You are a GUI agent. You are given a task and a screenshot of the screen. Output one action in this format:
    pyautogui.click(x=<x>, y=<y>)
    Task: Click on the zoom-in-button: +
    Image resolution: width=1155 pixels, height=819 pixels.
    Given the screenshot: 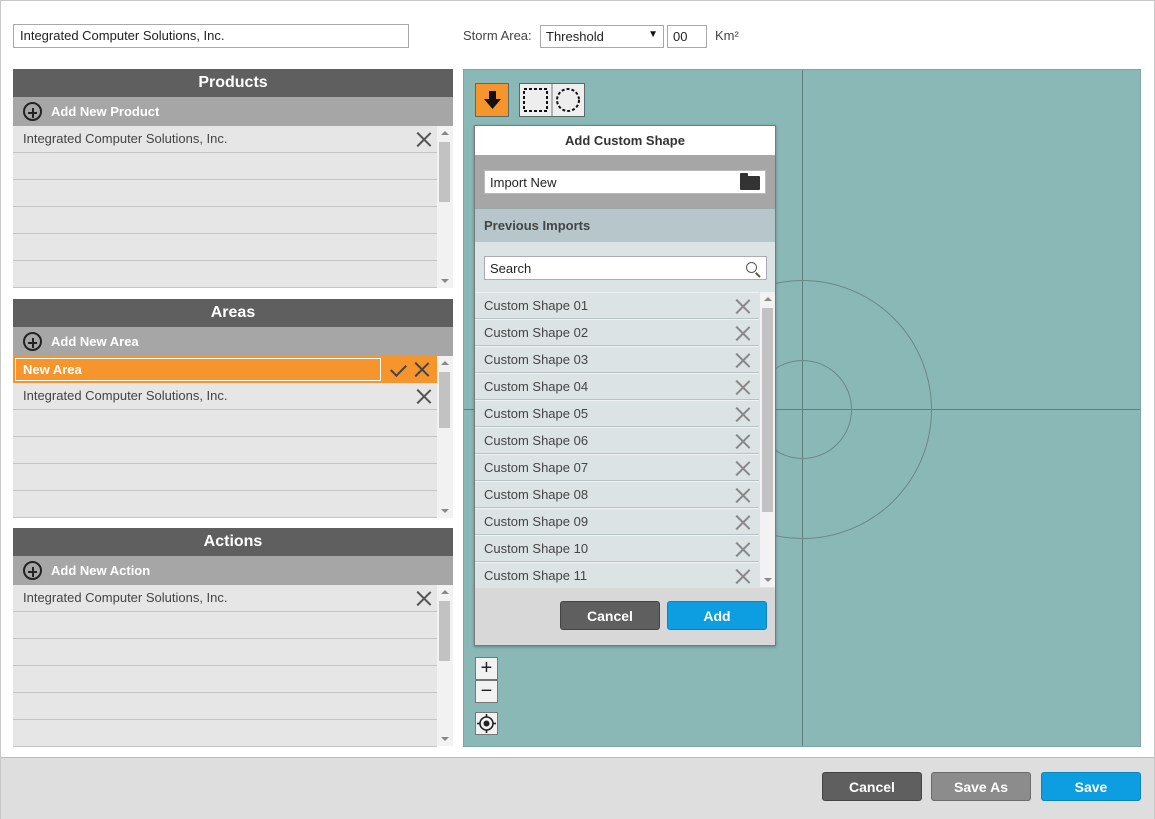 What is the action you would take?
    pyautogui.click(x=486, y=668)
    